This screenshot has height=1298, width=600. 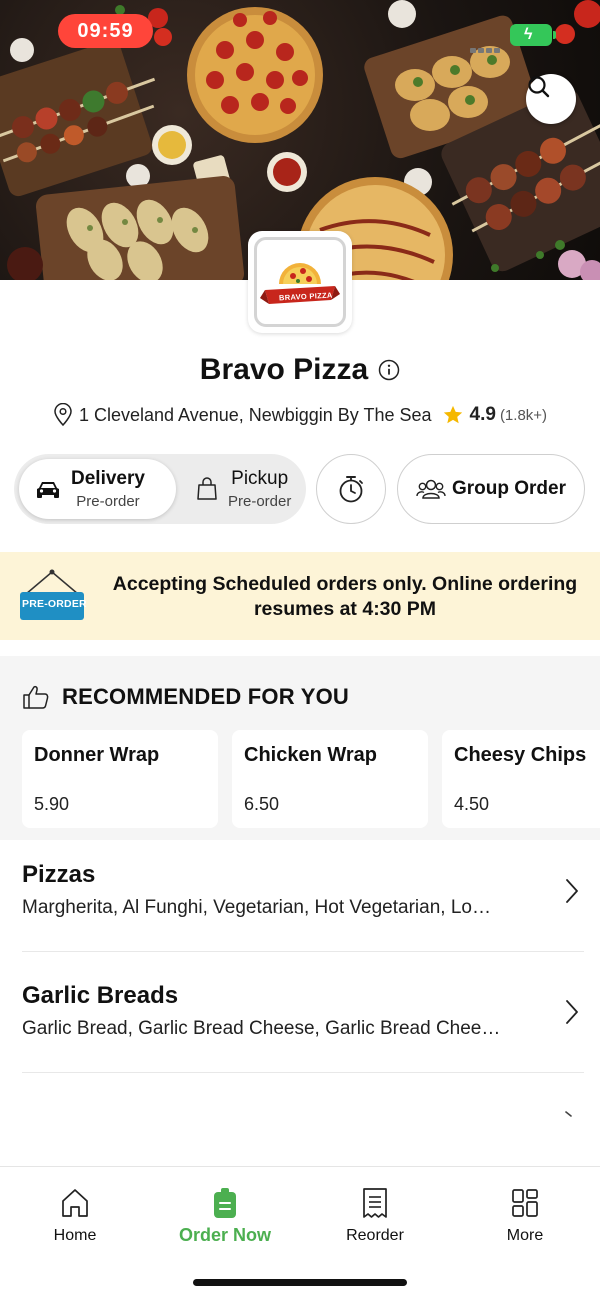 I want to click on group-order-button: Group Order, so click(x=491, y=489).